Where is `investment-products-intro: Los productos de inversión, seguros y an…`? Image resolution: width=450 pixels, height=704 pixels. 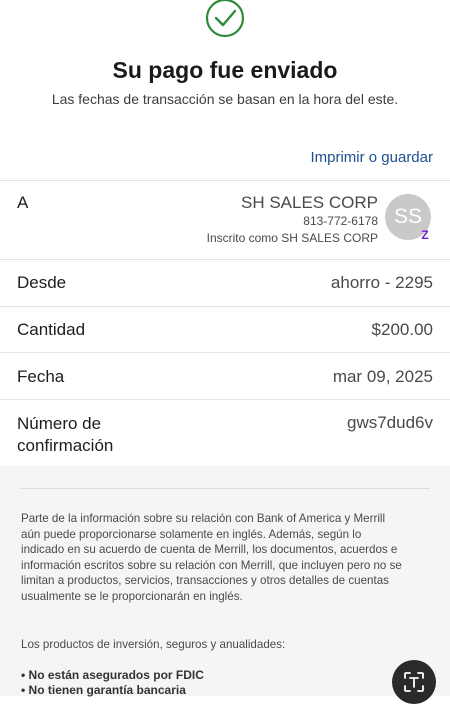
investment-products-intro: Los productos de inversión, seguros y an… is located at coordinates (153, 644).